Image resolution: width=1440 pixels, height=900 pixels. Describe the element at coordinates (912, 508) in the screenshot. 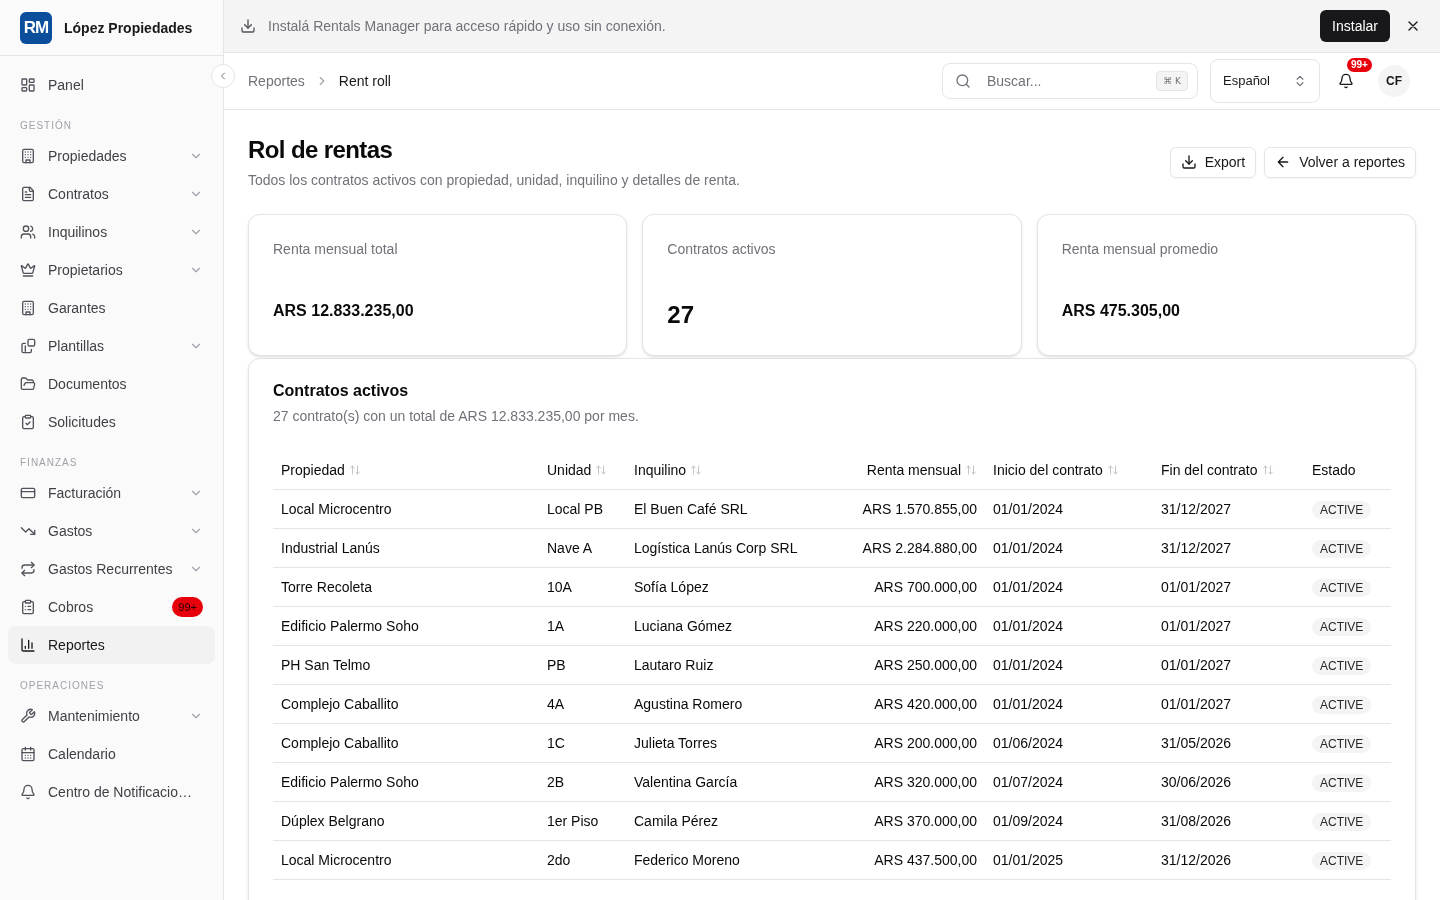

I see `table-cell: ARS 1.570.855,00` at that location.